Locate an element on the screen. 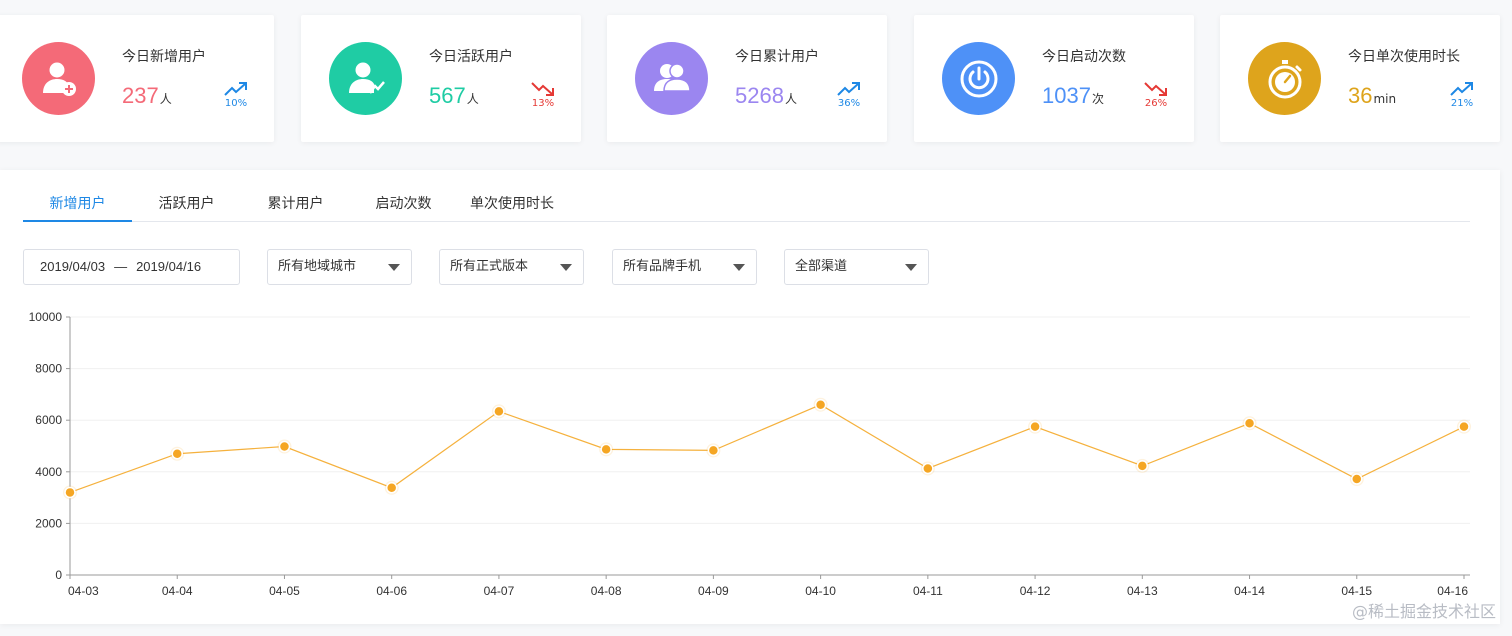 The height and width of the screenshot is (636, 1512). date-start: 2019/04/03 is located at coordinates (73, 266).